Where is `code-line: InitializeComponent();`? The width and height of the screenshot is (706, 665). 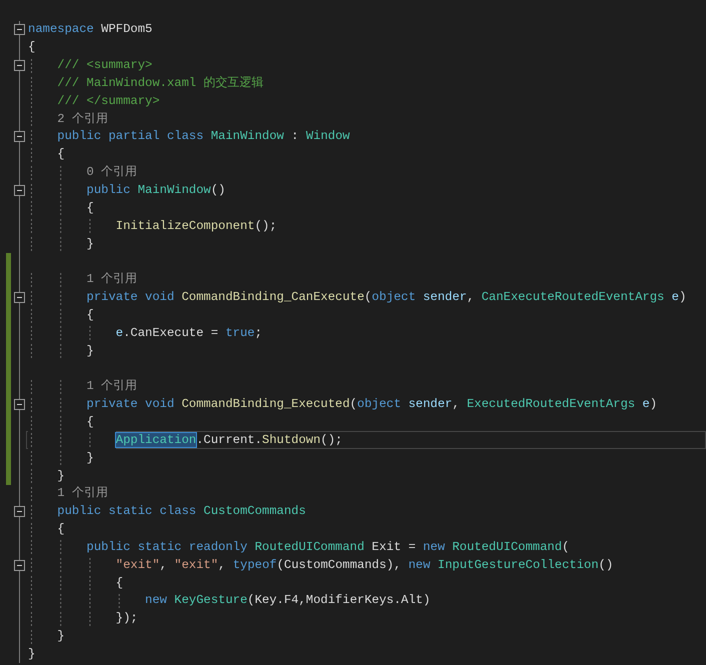 code-line: InitializeComponent(); is located at coordinates (196, 226).